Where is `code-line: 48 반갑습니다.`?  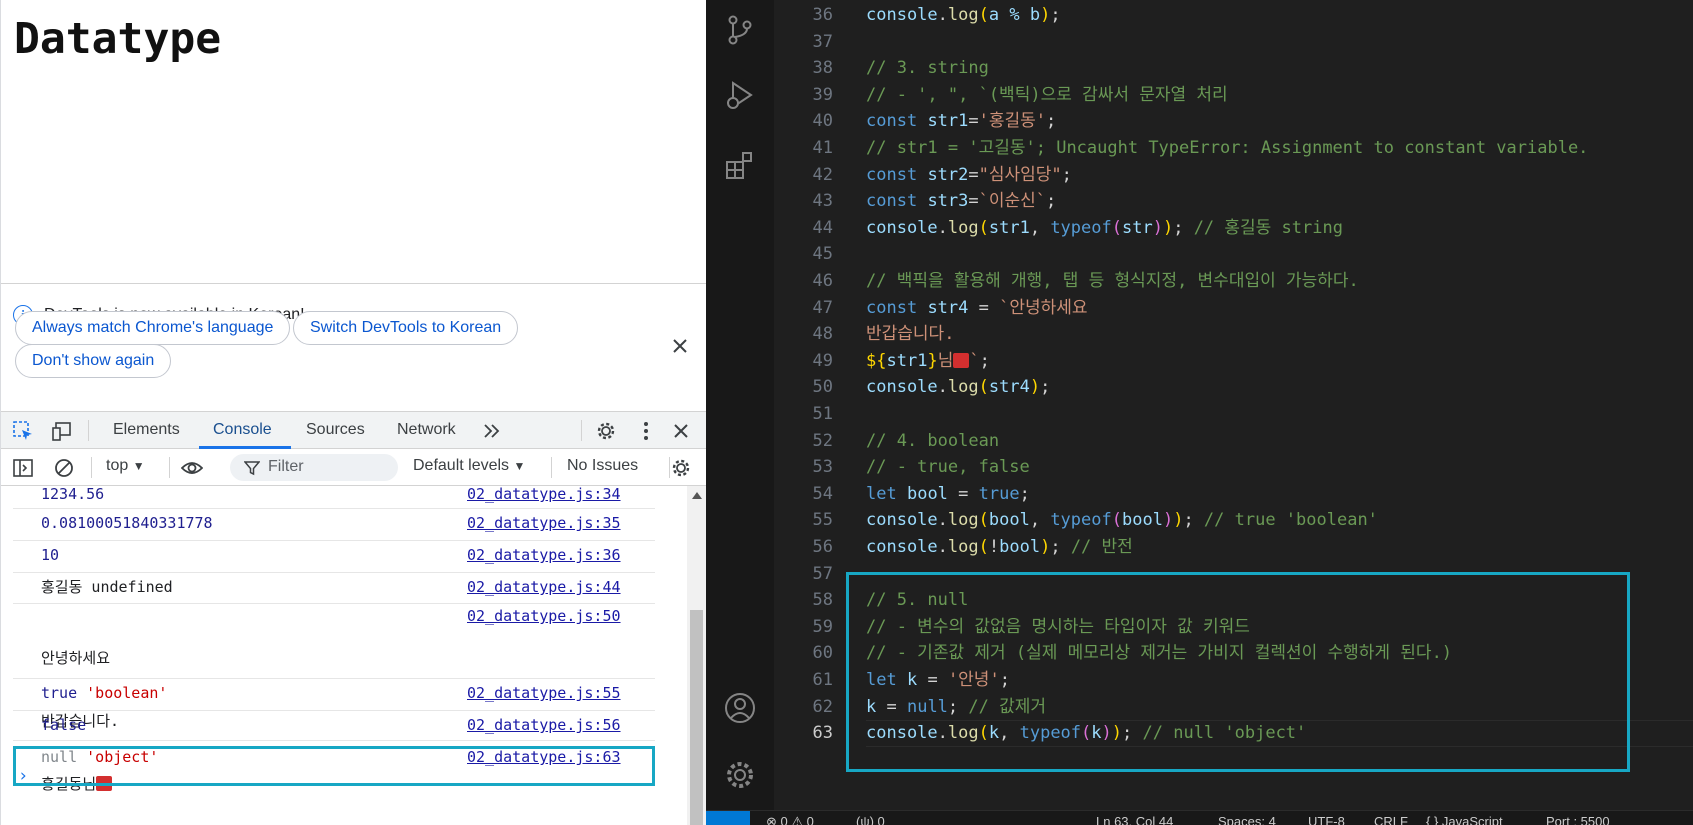
code-line: 48 반갑습니다. is located at coordinates (1233, 334).